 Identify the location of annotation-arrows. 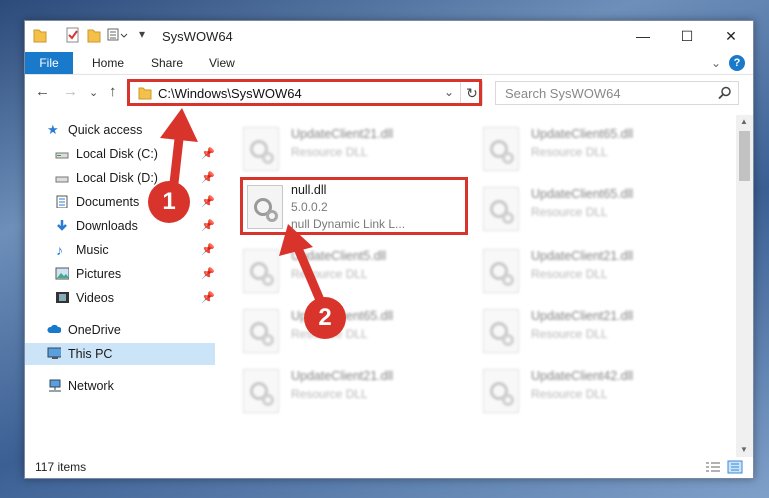
(242, 205).